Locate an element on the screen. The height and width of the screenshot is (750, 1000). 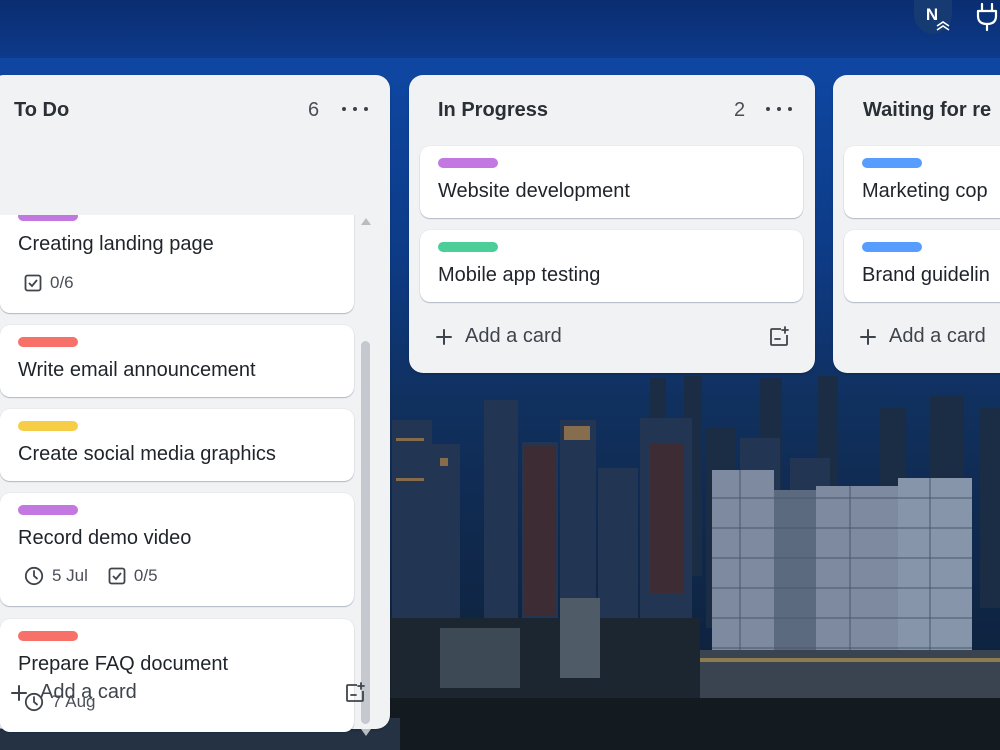
member-avatar: N is located at coordinates (933, 17).